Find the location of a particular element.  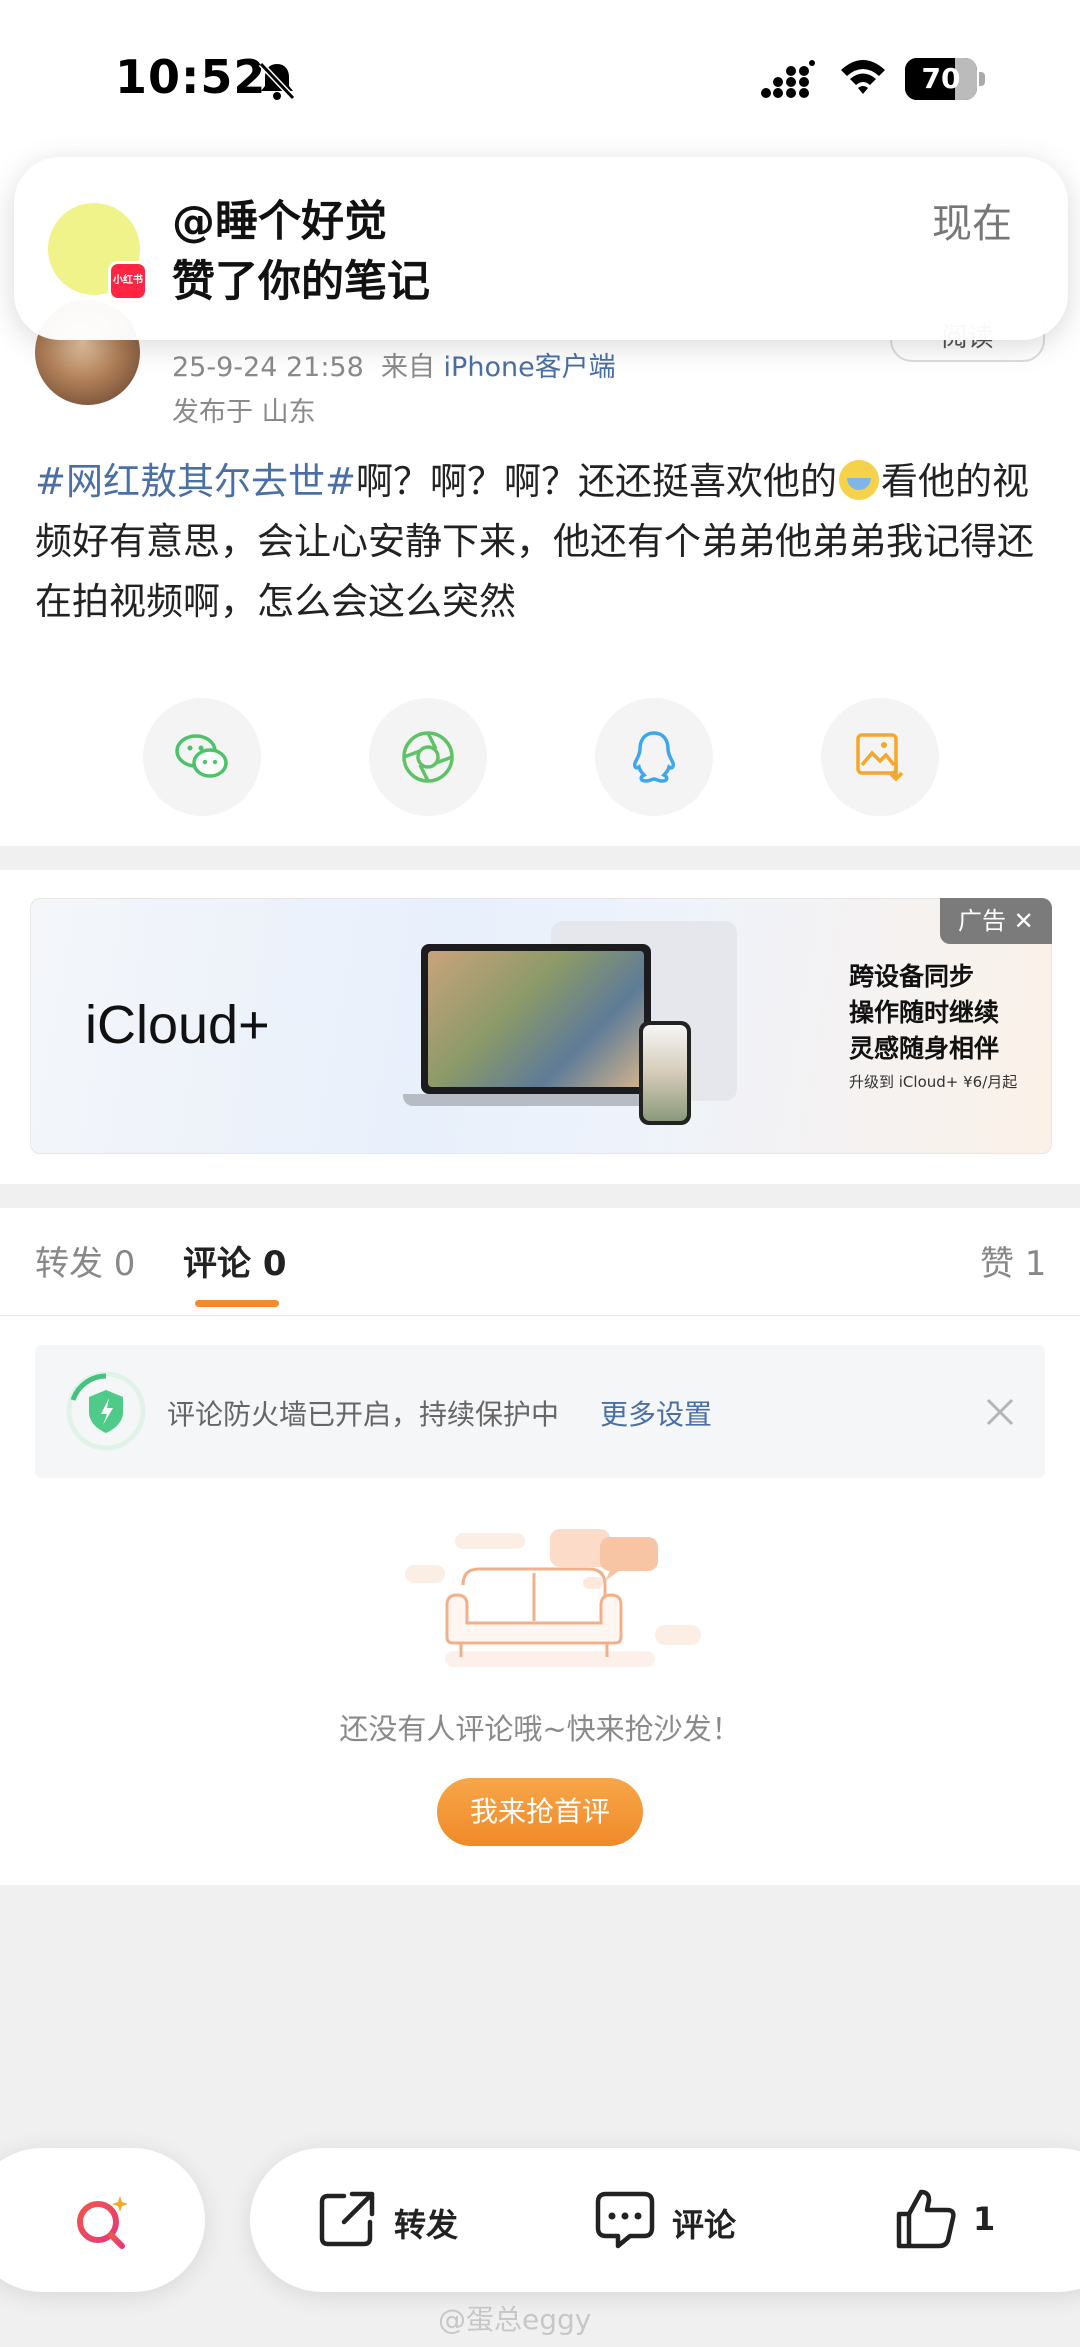

active-tab-indicator is located at coordinates (237, 1303).